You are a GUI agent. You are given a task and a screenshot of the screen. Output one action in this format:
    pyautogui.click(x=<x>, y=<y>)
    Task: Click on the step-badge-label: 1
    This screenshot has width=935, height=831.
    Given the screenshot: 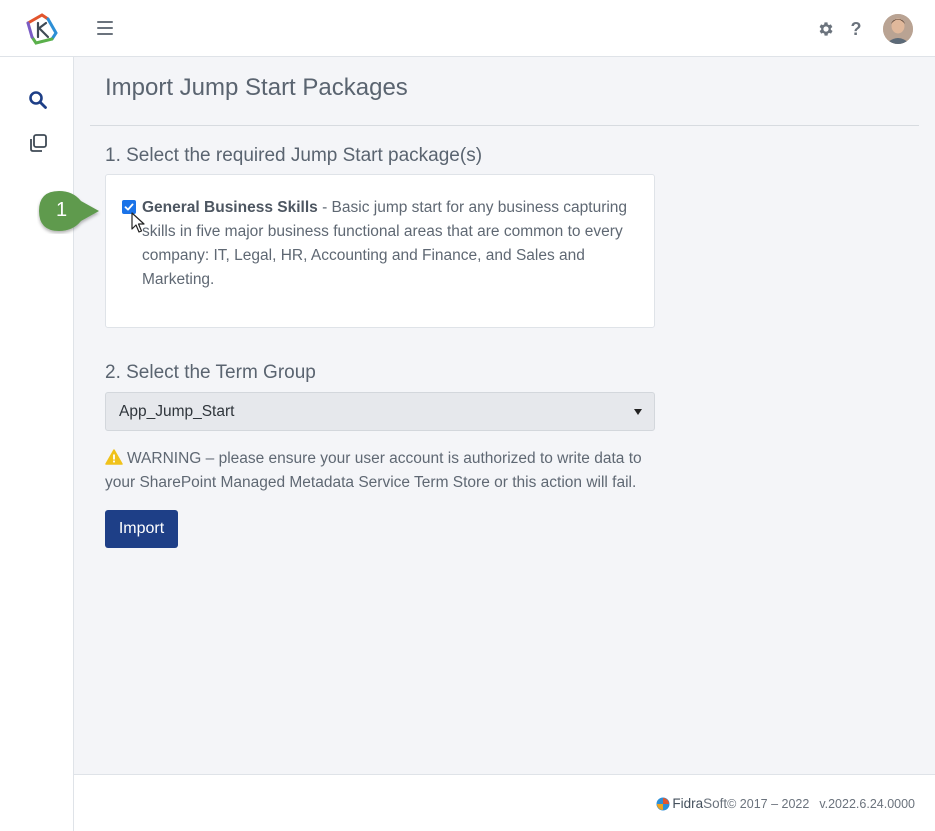 What is the action you would take?
    pyautogui.click(x=62, y=210)
    